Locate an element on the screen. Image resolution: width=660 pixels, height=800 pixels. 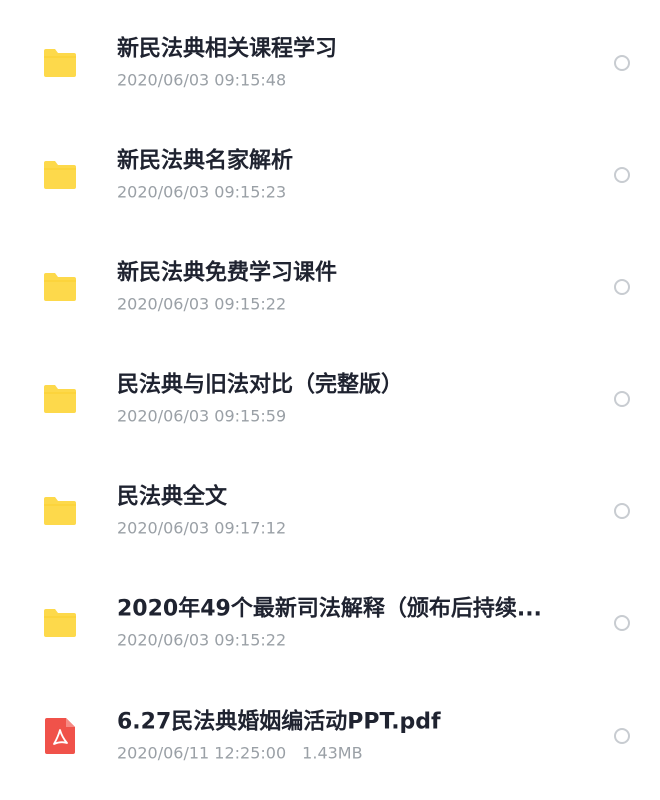
file-row-2: 新民法典名家解析 2020/06/03 09:15:23 is located at coordinates (330, 175).